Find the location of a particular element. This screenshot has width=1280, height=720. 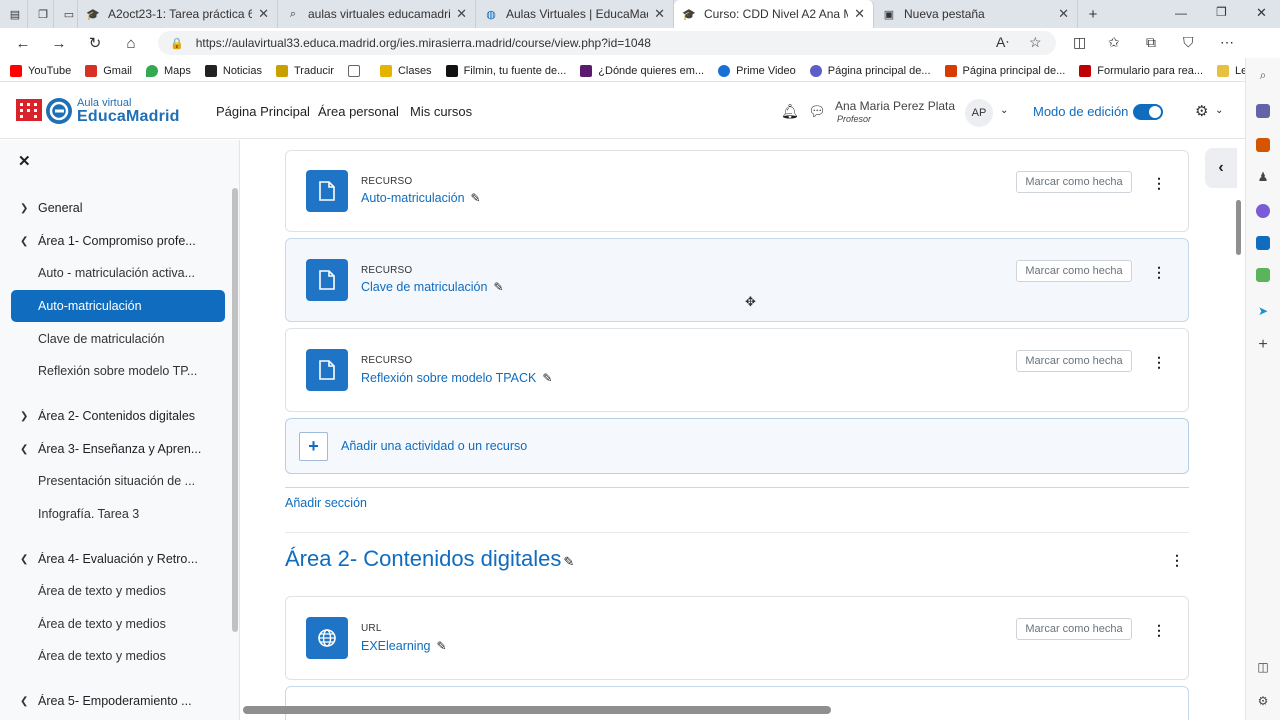

back-icon: ← is located at coordinates (23, 43).